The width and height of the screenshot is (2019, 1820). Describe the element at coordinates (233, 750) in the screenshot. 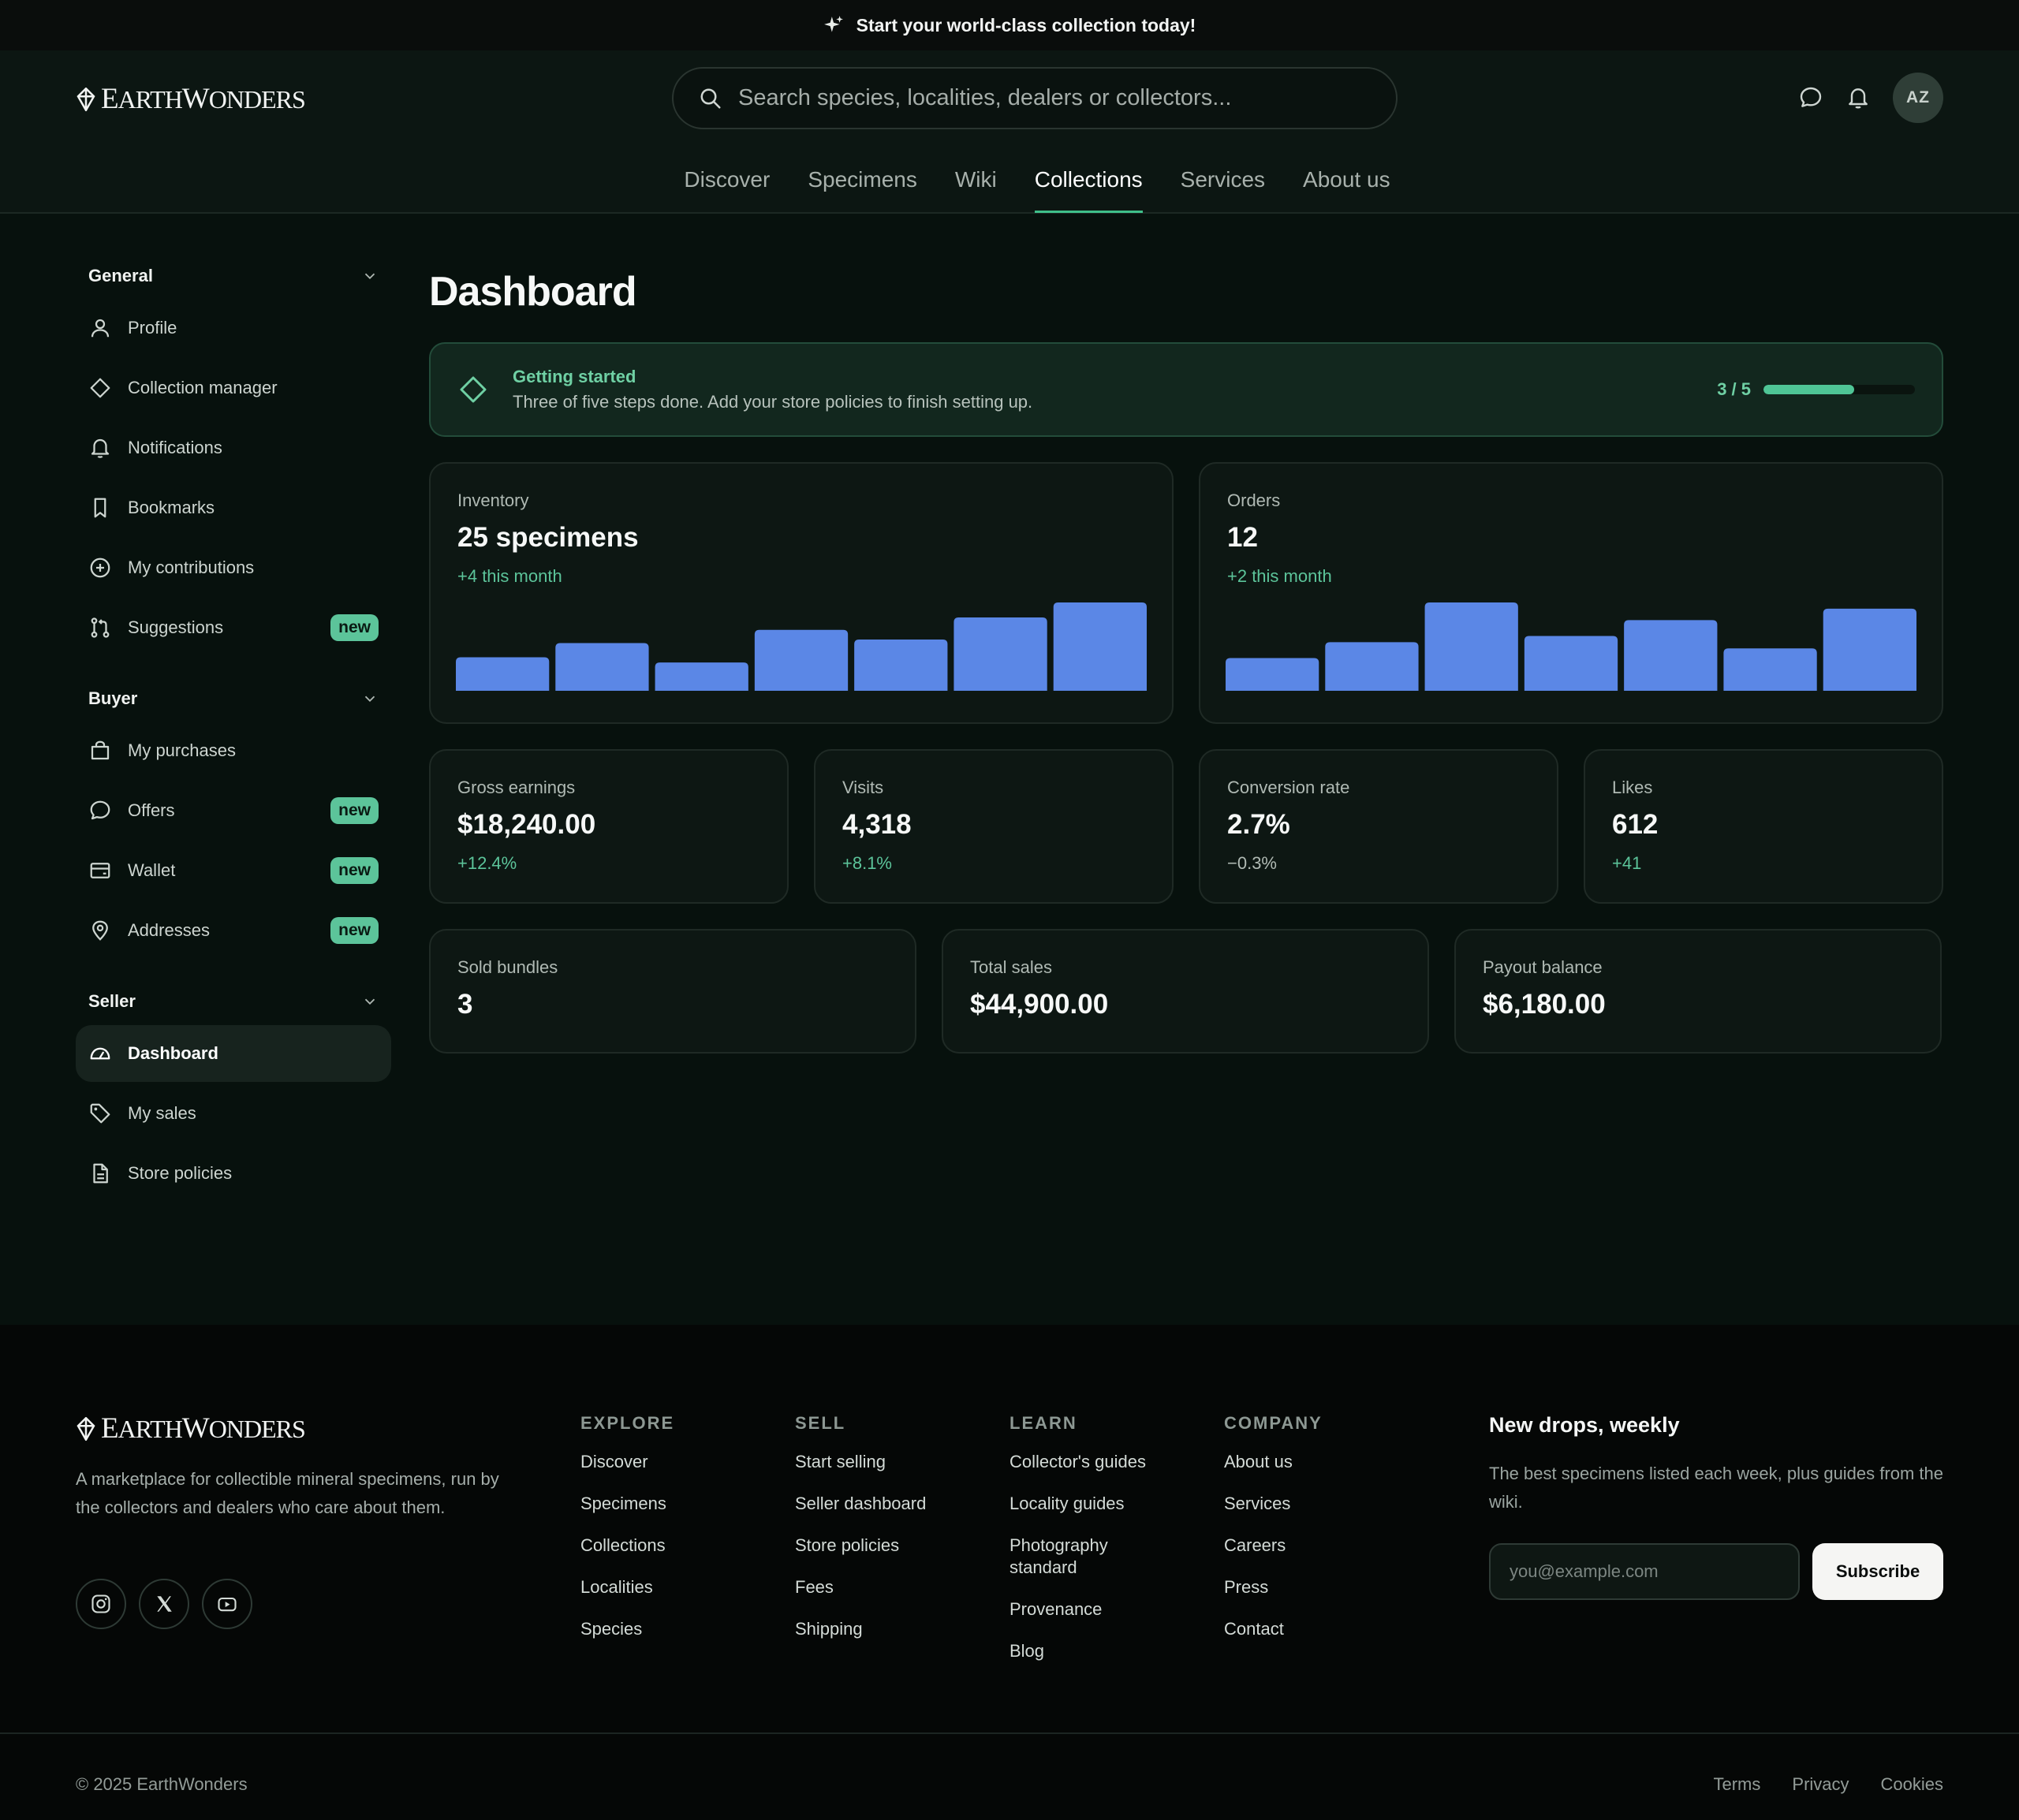

I see `sidebar-item-my-purchases: My purchases` at that location.